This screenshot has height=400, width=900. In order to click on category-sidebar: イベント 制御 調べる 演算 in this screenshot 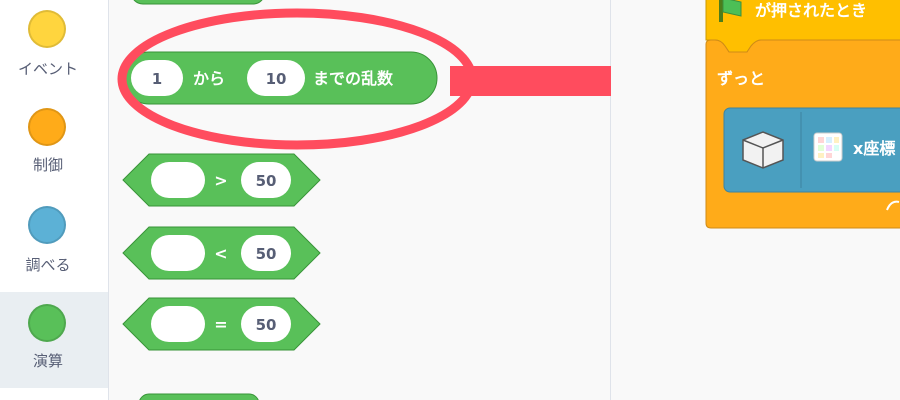, I will do `click(54, 200)`.